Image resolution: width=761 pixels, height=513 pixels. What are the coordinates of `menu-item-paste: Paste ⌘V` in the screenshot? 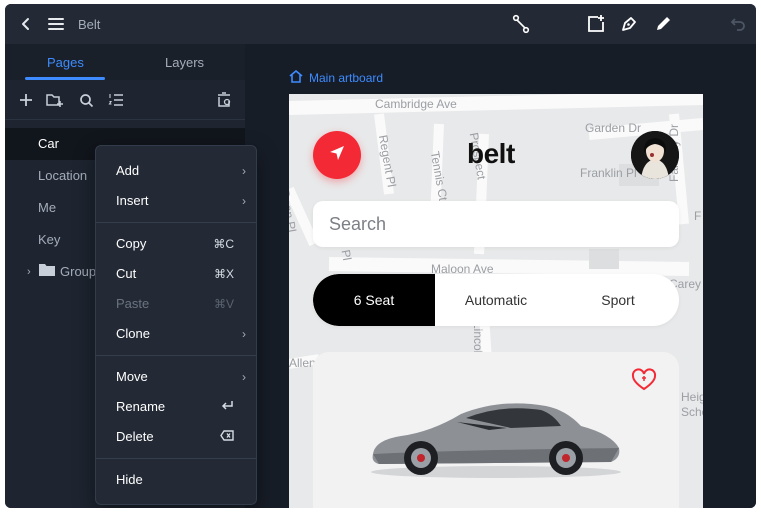 It's located at (176, 304).